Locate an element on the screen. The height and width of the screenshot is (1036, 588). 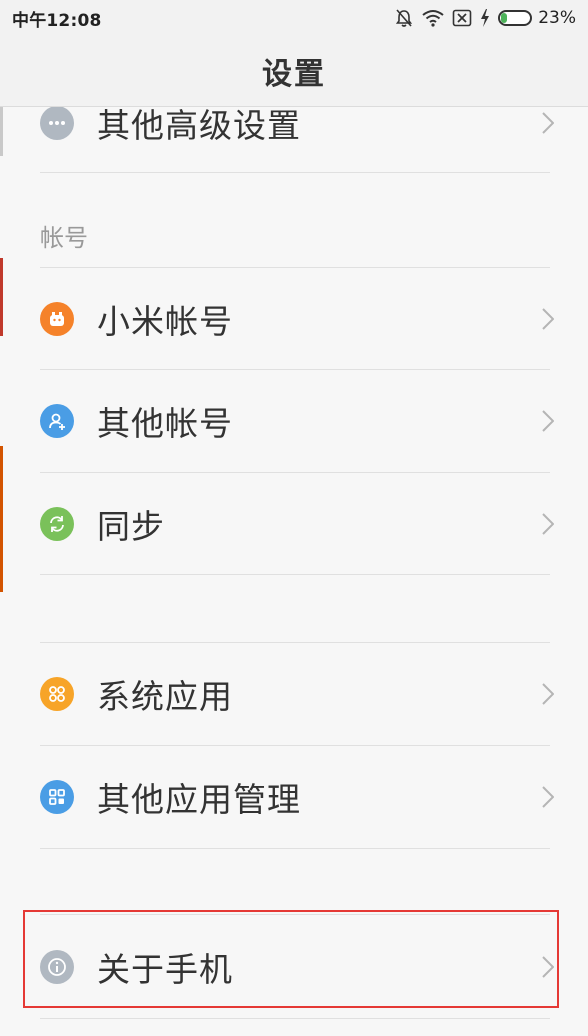
row-label: 系统应用 is located at coordinates (165, 696).